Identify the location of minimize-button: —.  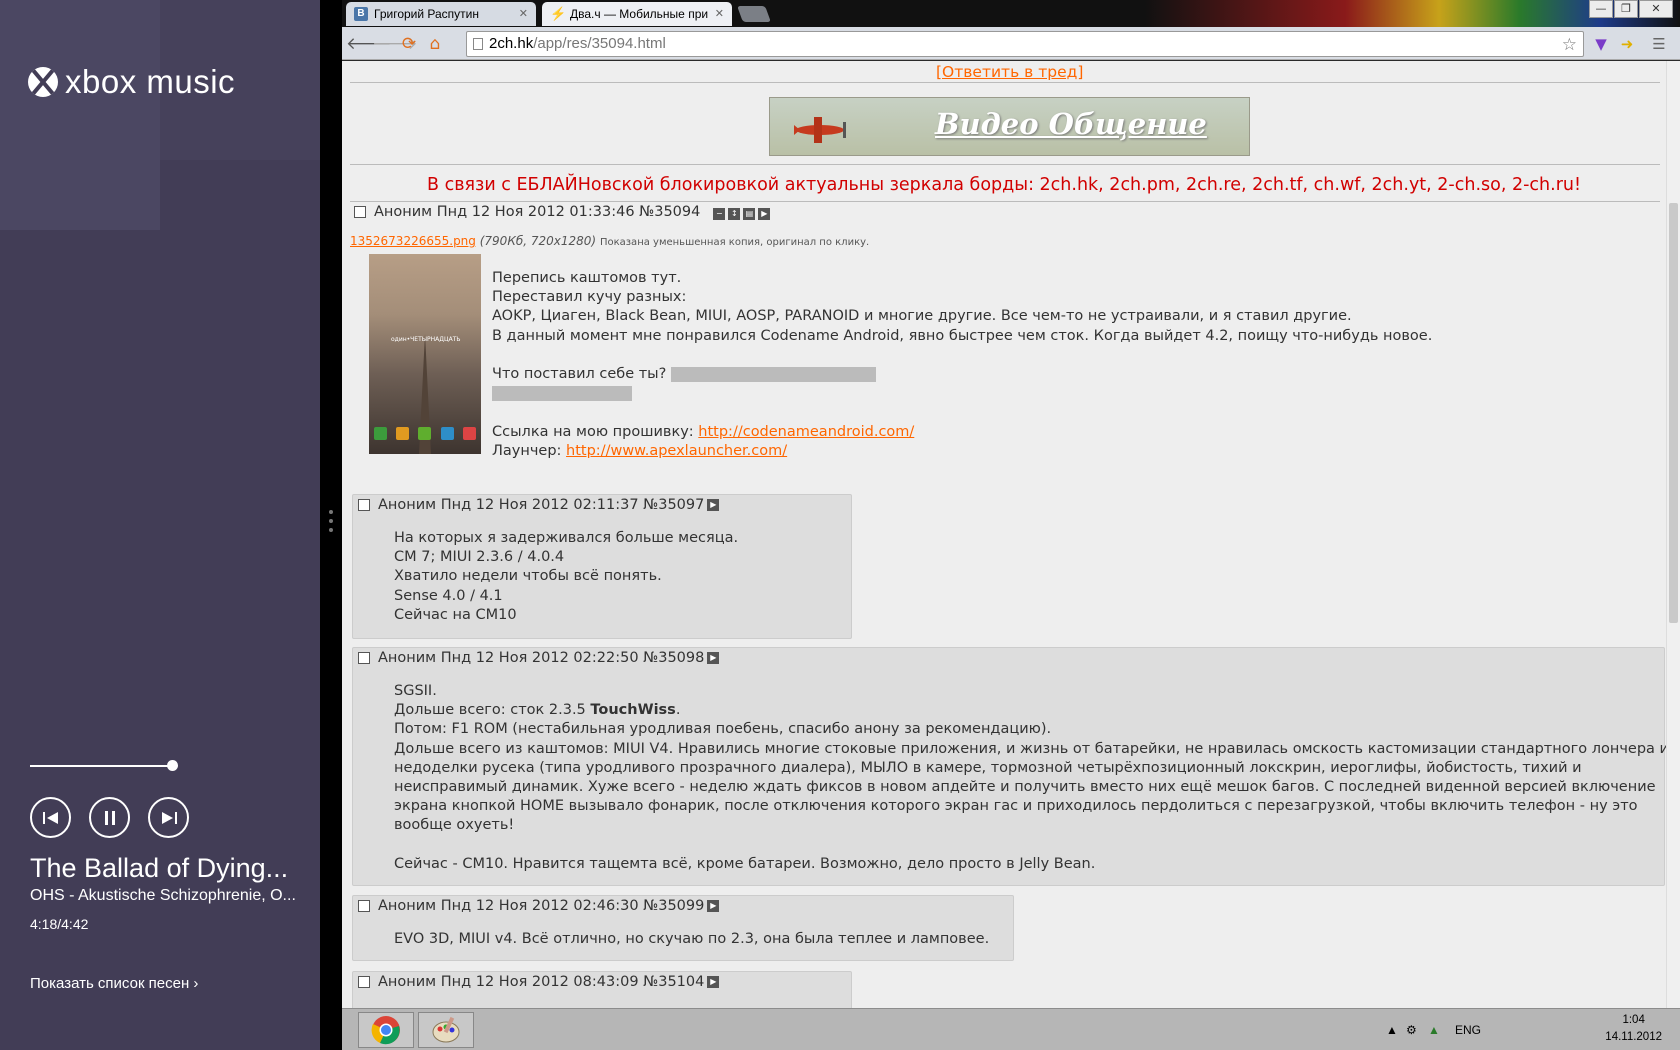
(1601, 9).